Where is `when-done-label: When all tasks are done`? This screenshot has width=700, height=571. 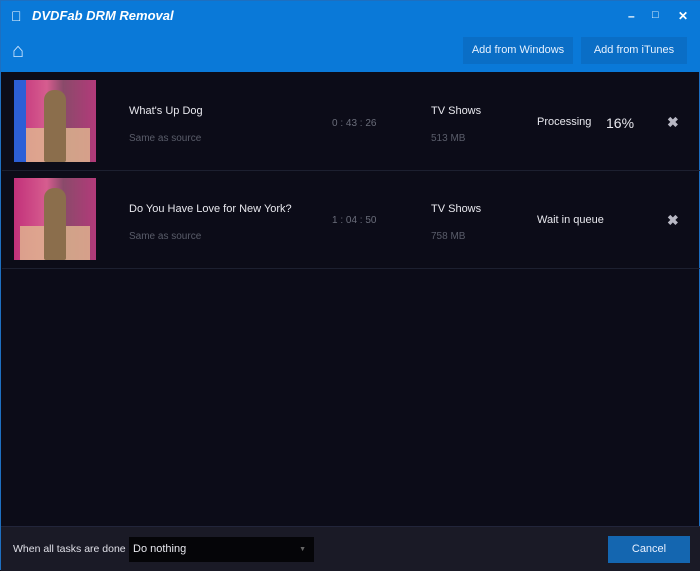 when-done-label: When all tasks are done is located at coordinates (69, 549).